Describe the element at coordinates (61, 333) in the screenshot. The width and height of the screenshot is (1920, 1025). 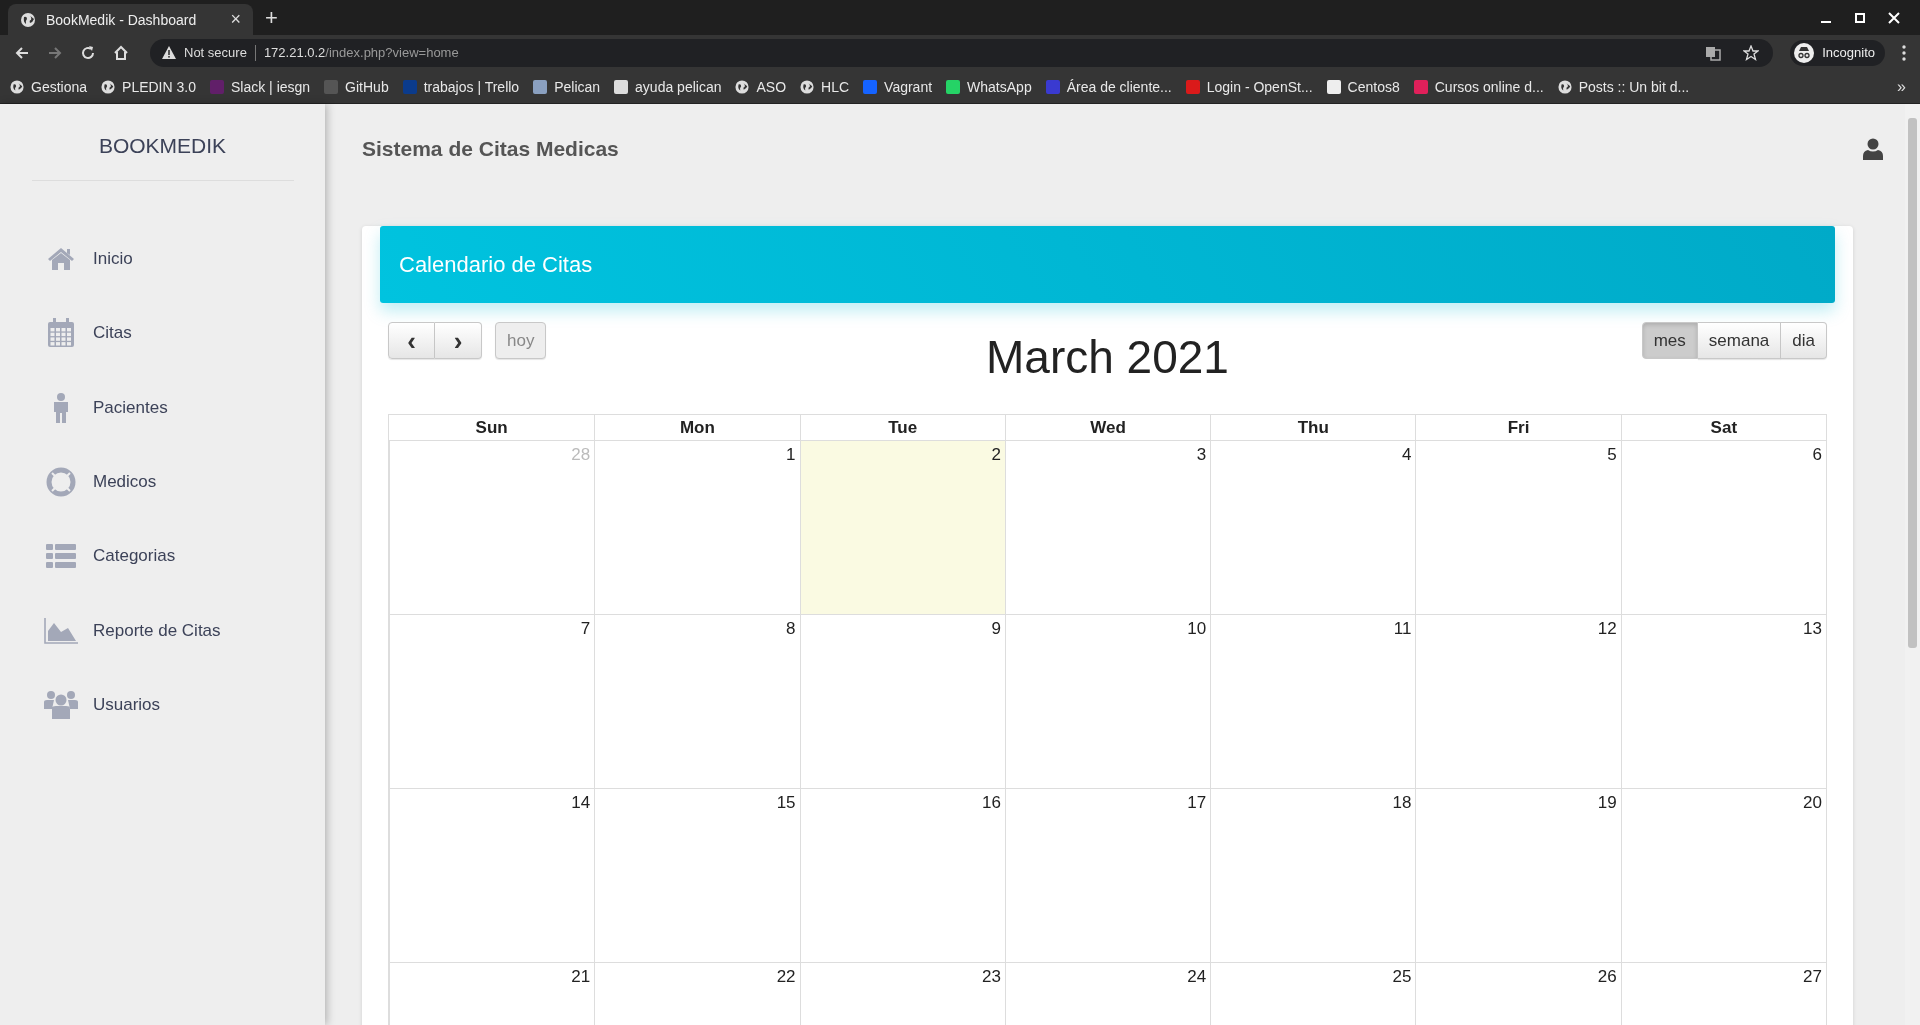
I see `calendar-icon` at that location.